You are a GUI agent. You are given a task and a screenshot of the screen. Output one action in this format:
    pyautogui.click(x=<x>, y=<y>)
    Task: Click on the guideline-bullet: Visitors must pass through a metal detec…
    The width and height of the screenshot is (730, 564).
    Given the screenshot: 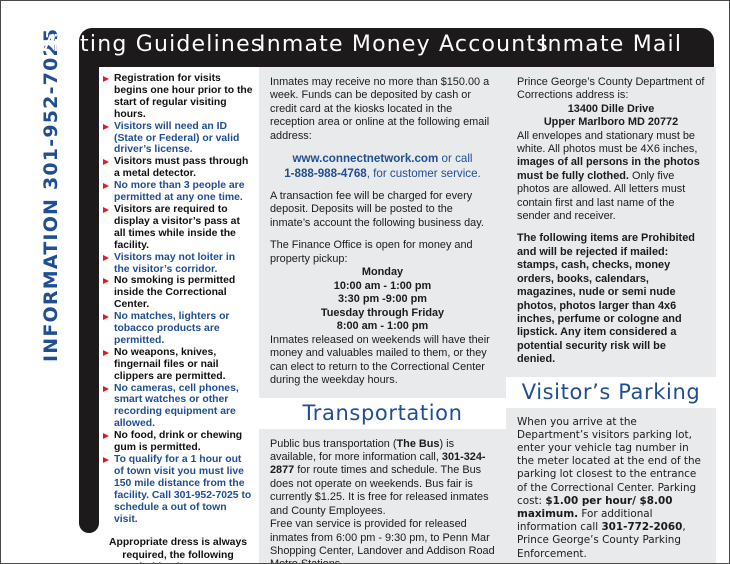 What is the action you would take?
    pyautogui.click(x=178, y=168)
    